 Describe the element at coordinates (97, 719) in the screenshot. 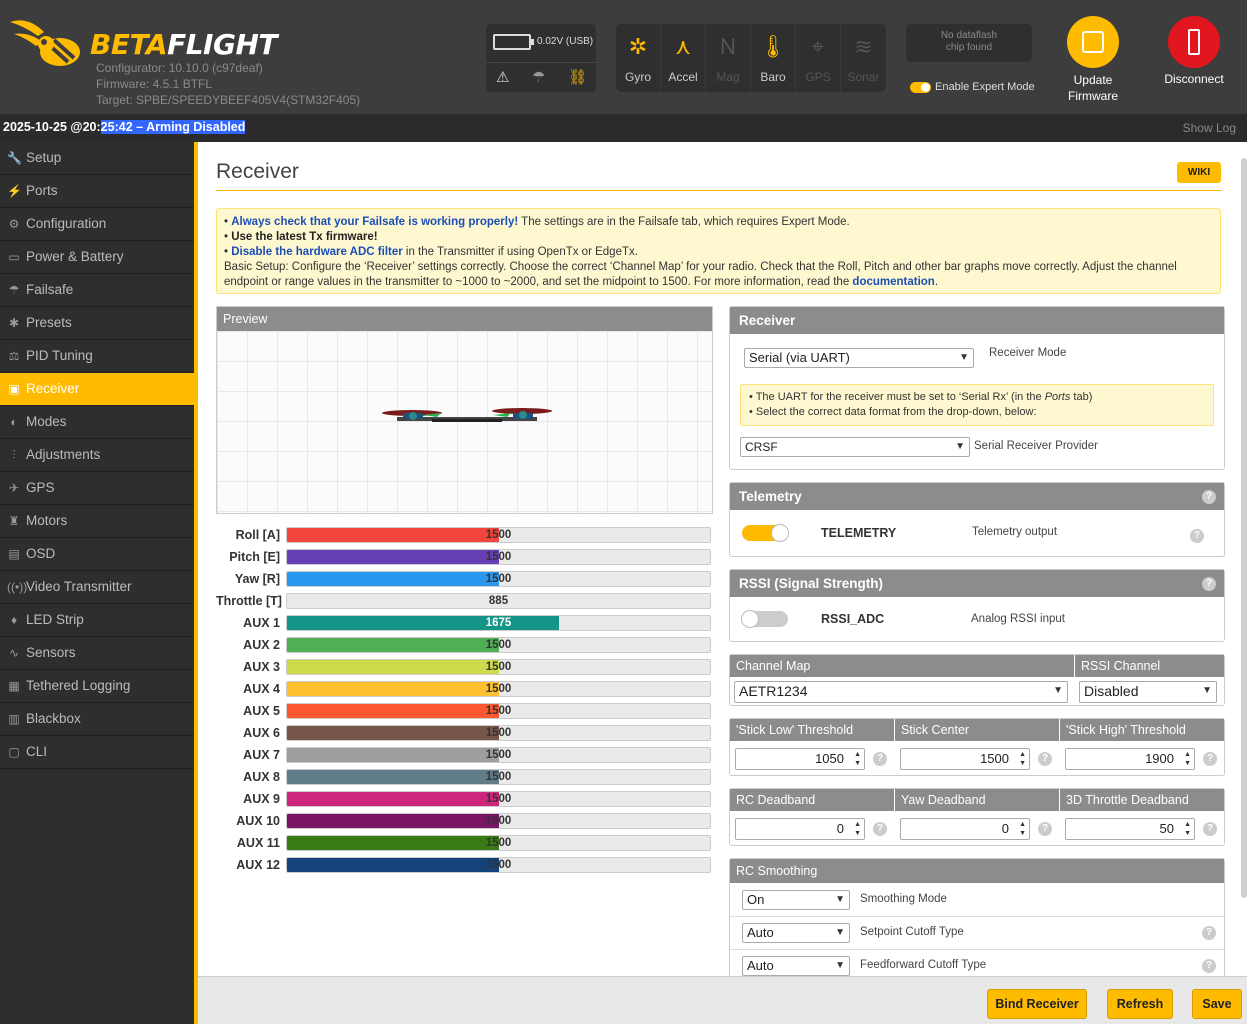

I see `sidebar-item-blackbox: ▥ Blackbox` at that location.